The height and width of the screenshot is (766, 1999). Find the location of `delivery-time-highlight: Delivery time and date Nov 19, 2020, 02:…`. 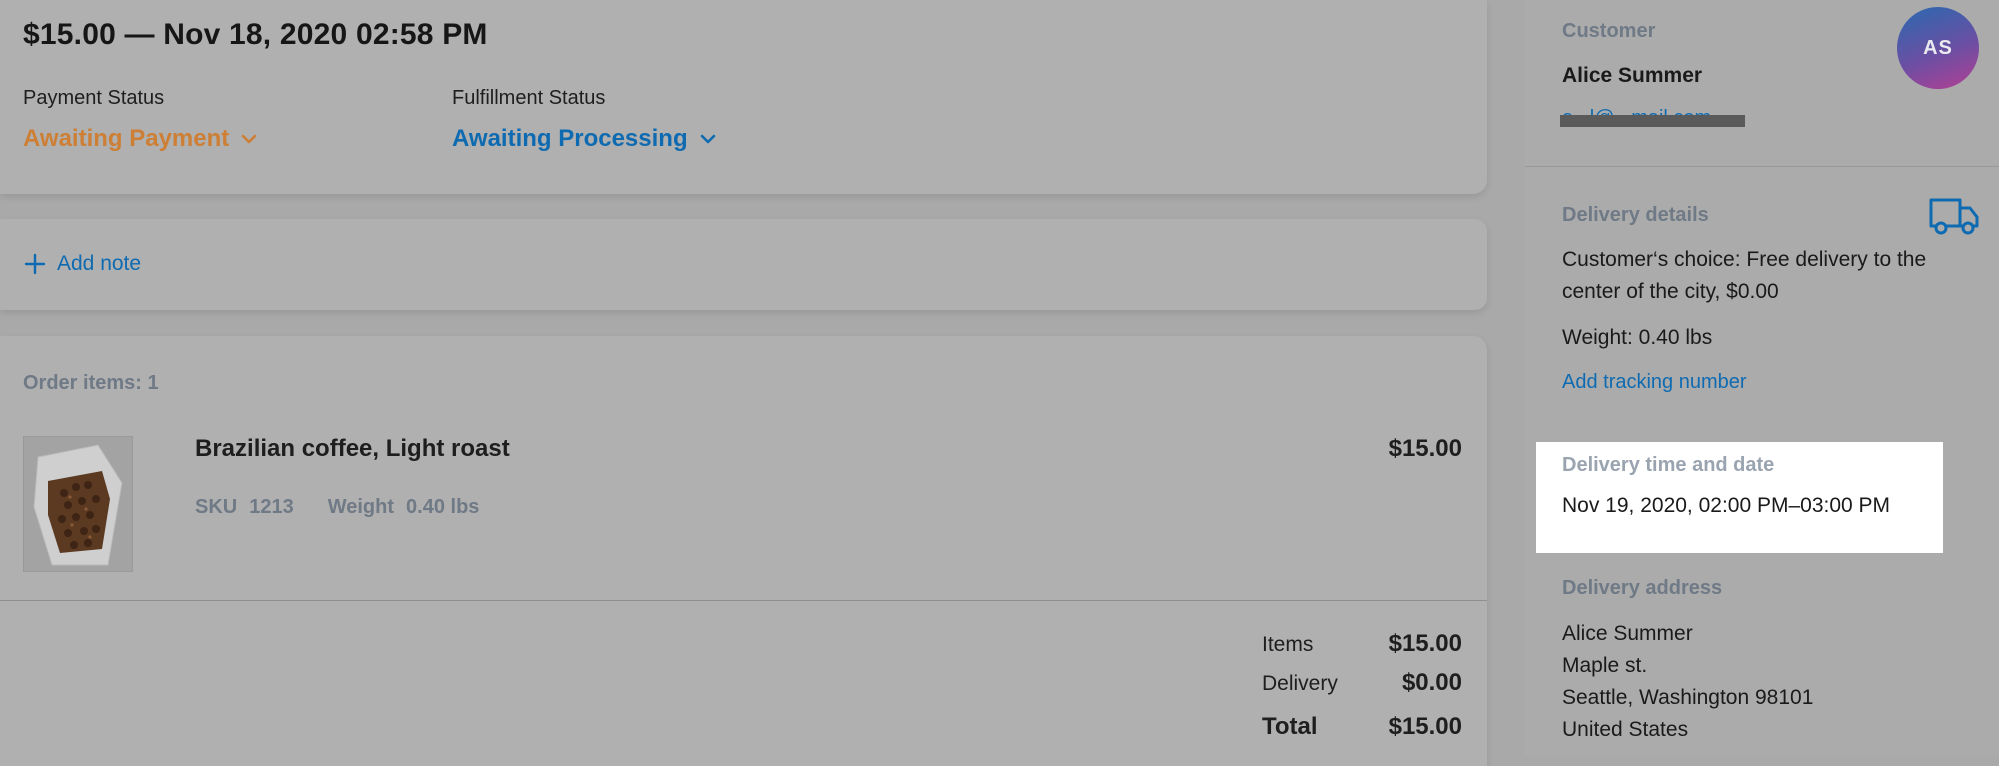

delivery-time-highlight: Delivery time and date Nov 19, 2020, 02:… is located at coordinates (1739, 497).